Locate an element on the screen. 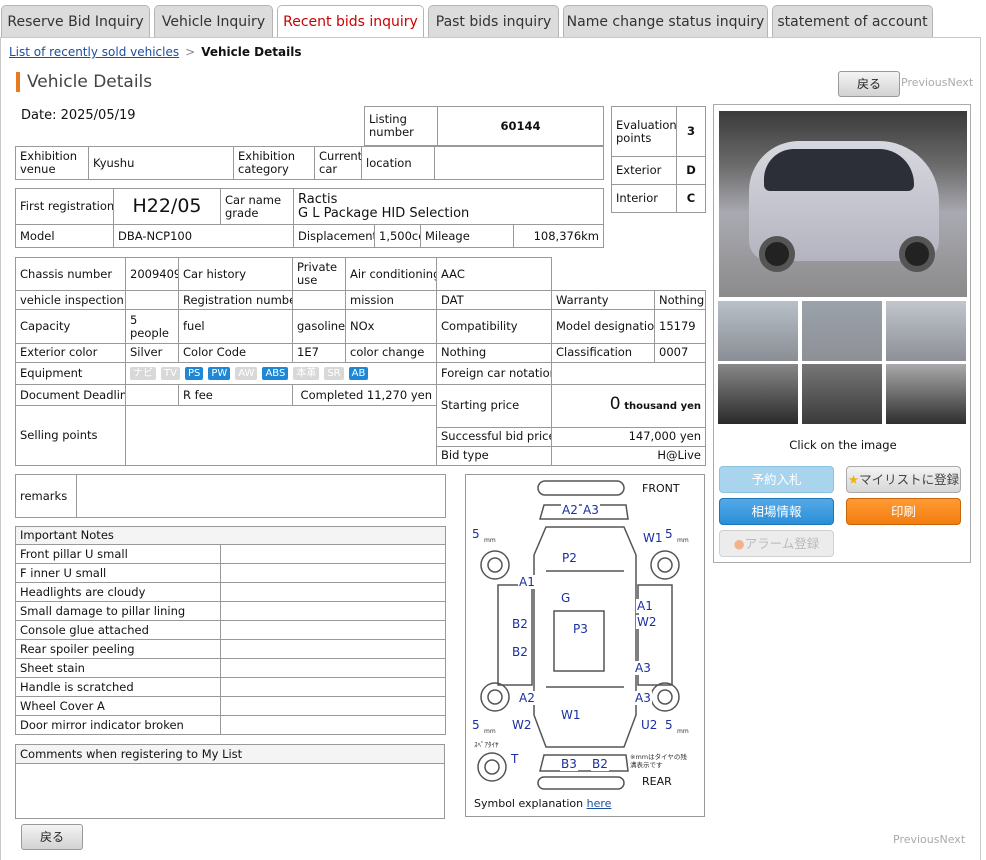 The width and height of the screenshot is (986, 860). damage-mark: W2 is located at coordinates (647, 622).